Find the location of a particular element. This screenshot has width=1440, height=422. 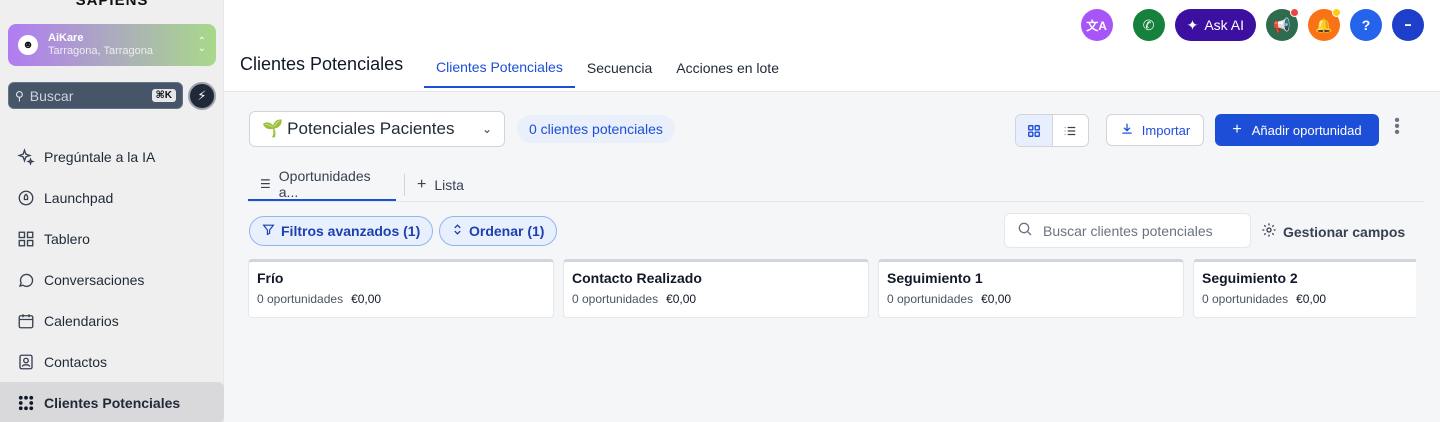

list-icon is located at coordinates (1070, 130).